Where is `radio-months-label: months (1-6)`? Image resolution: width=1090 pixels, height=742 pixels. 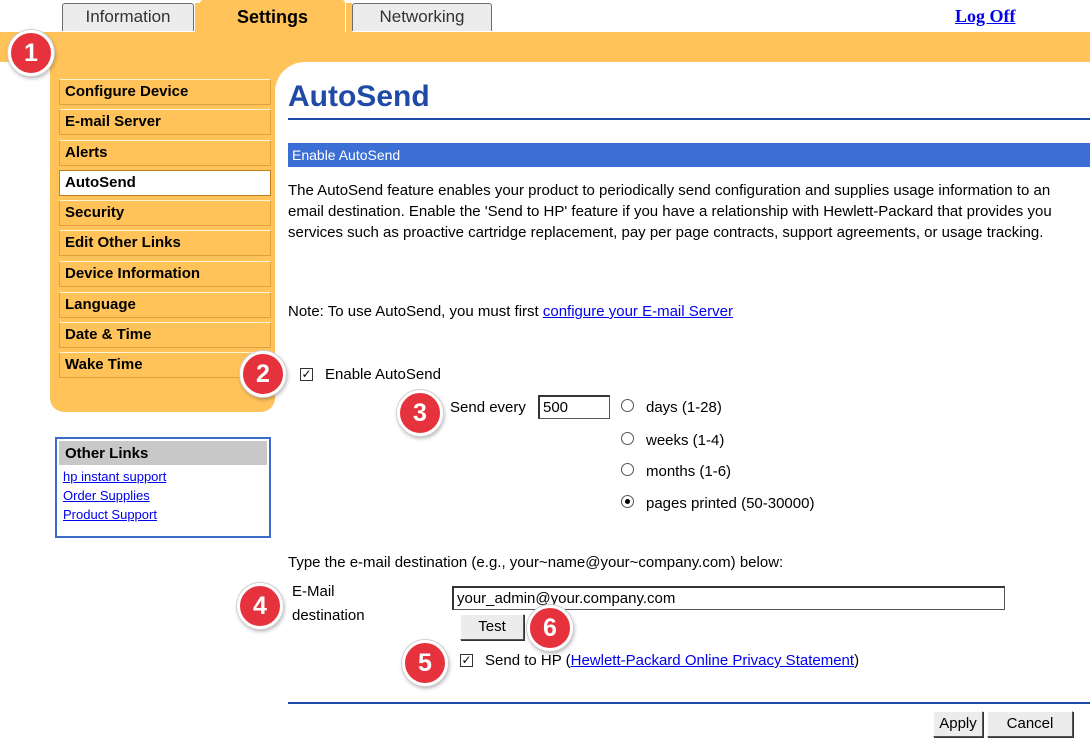
radio-months-label: months (1-6) is located at coordinates (689, 471).